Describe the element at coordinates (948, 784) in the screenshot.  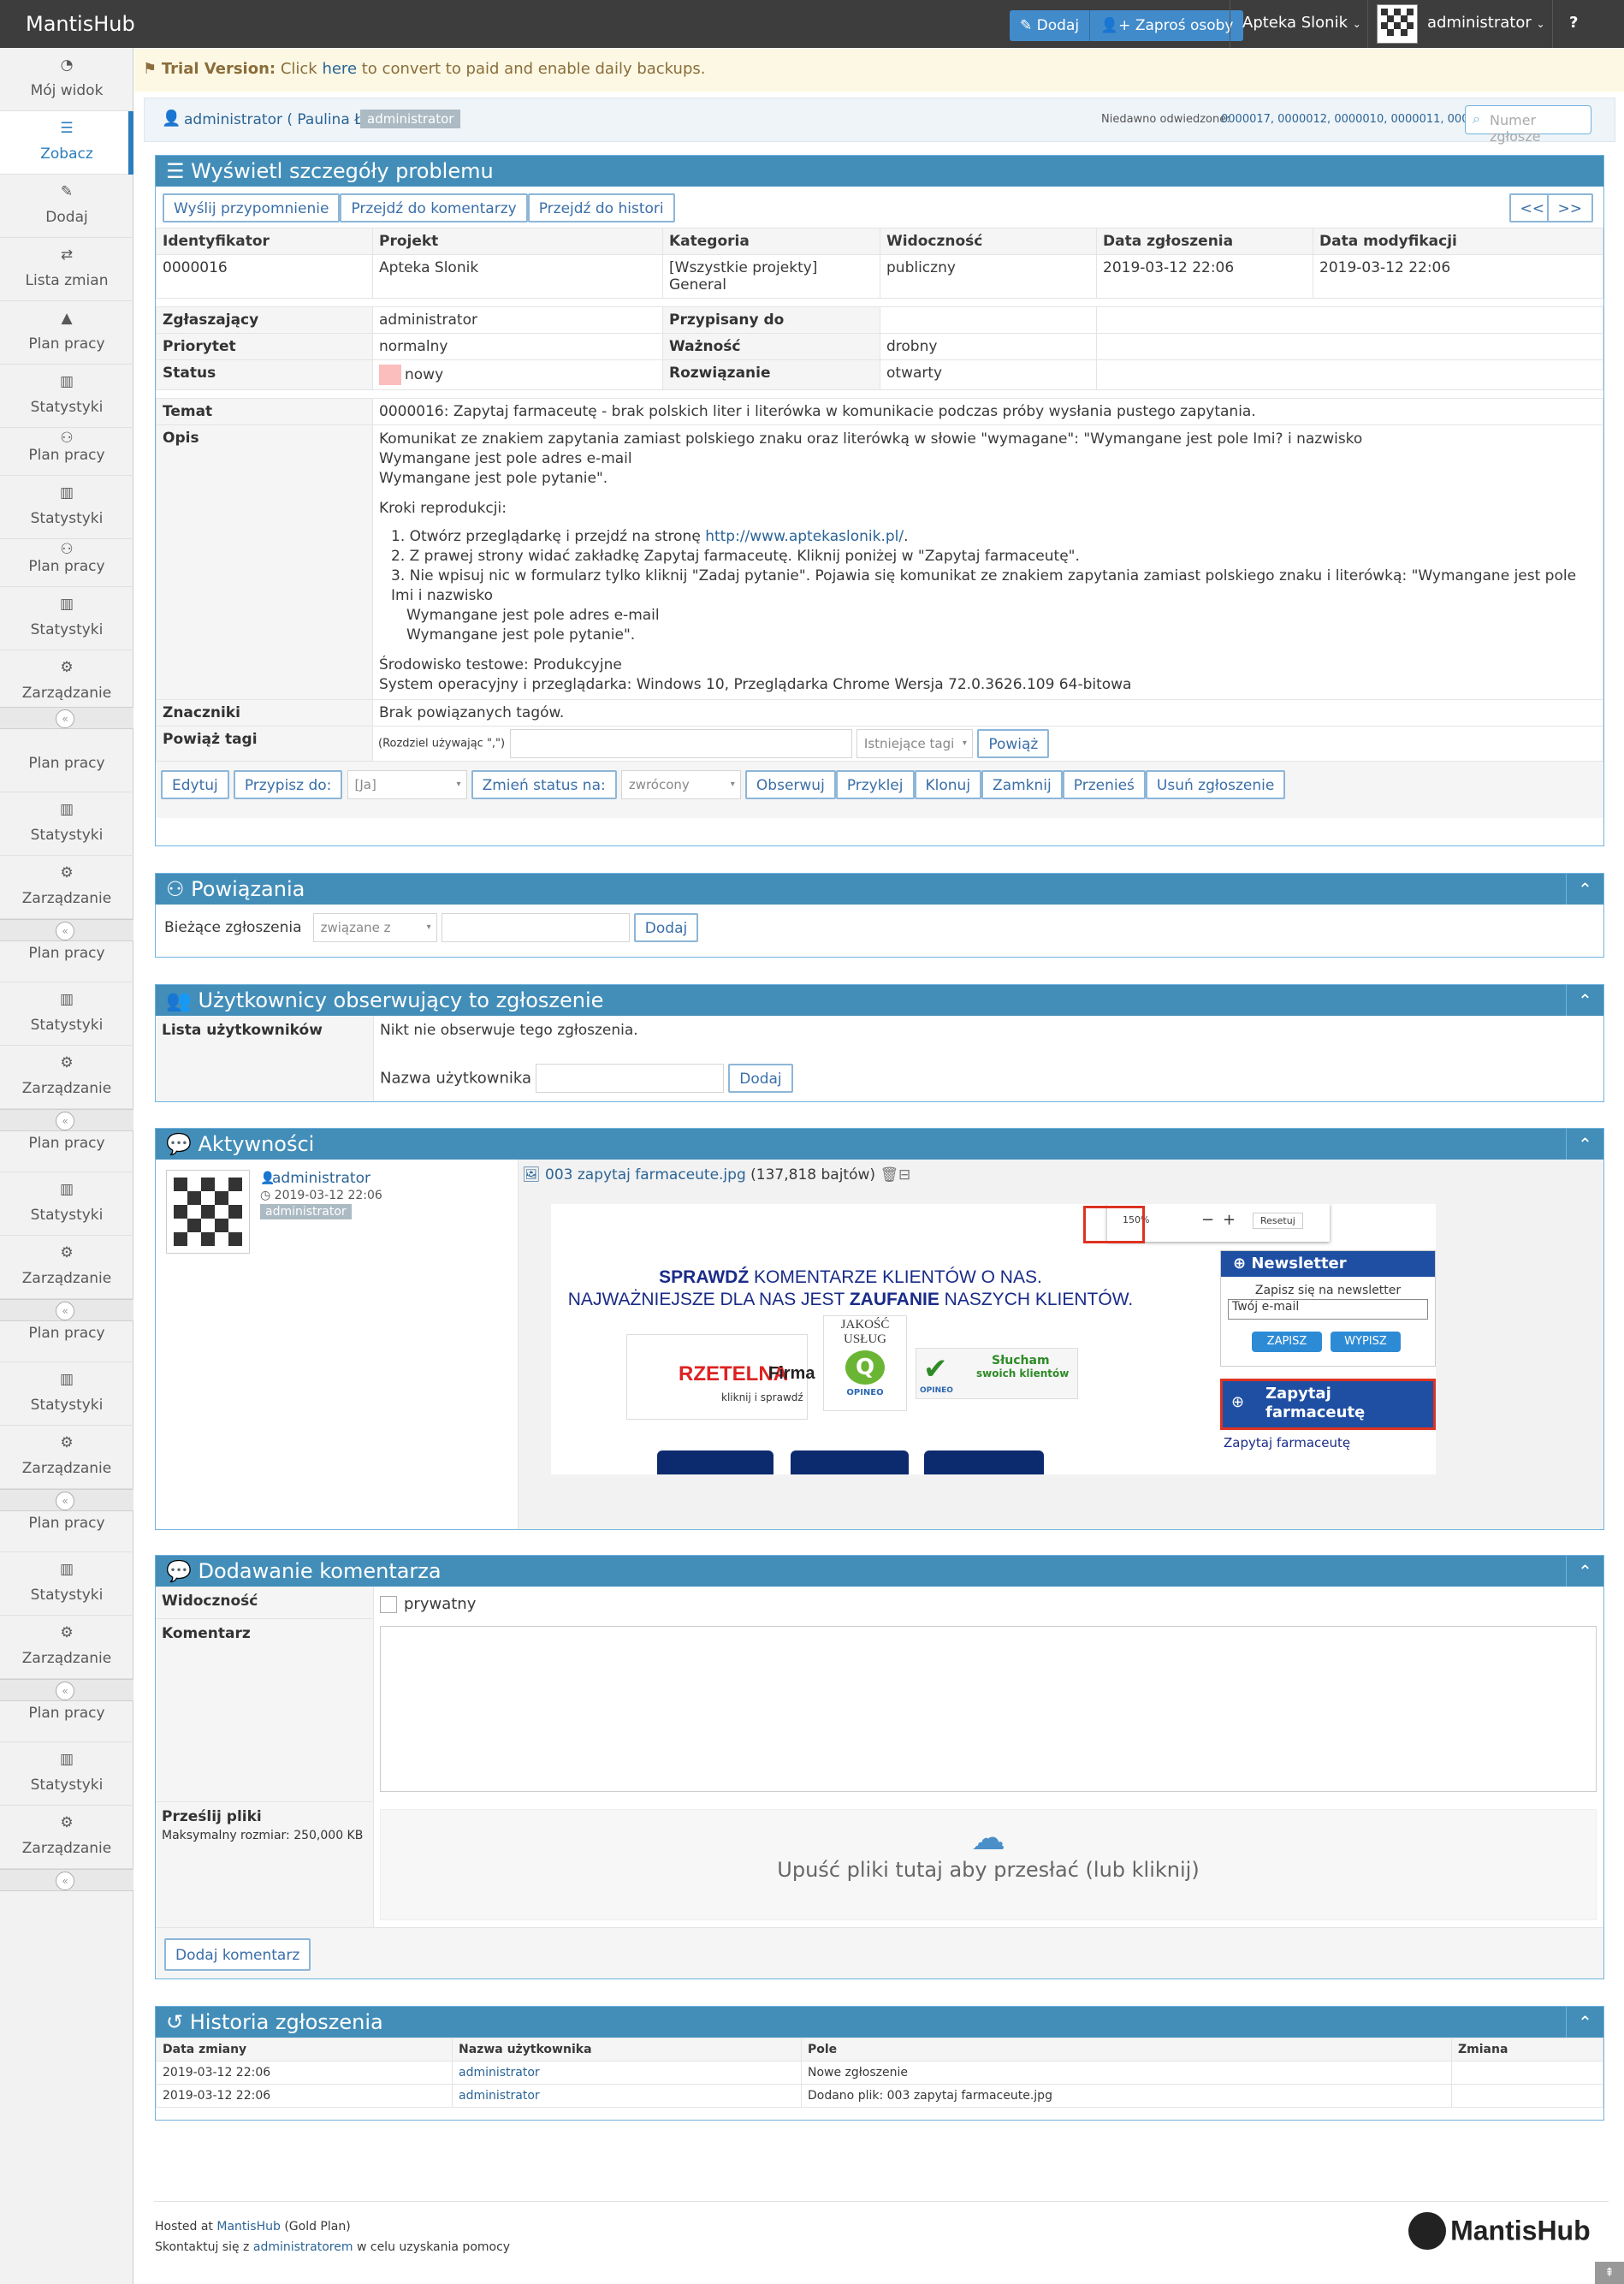
I see `clone-button: Klonuj` at that location.